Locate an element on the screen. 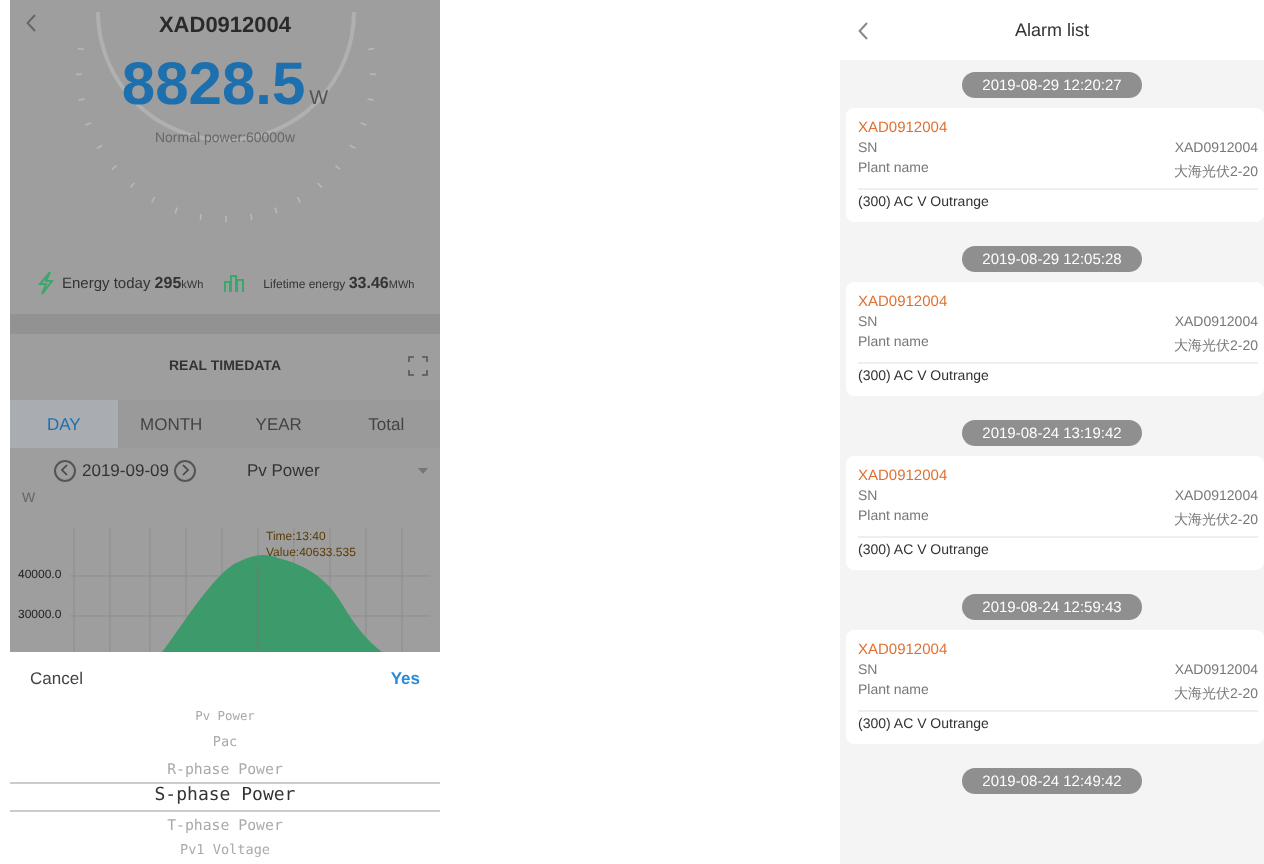 This screenshot has height=864, width=1264. bar-chart-icon is located at coordinates (233, 283).